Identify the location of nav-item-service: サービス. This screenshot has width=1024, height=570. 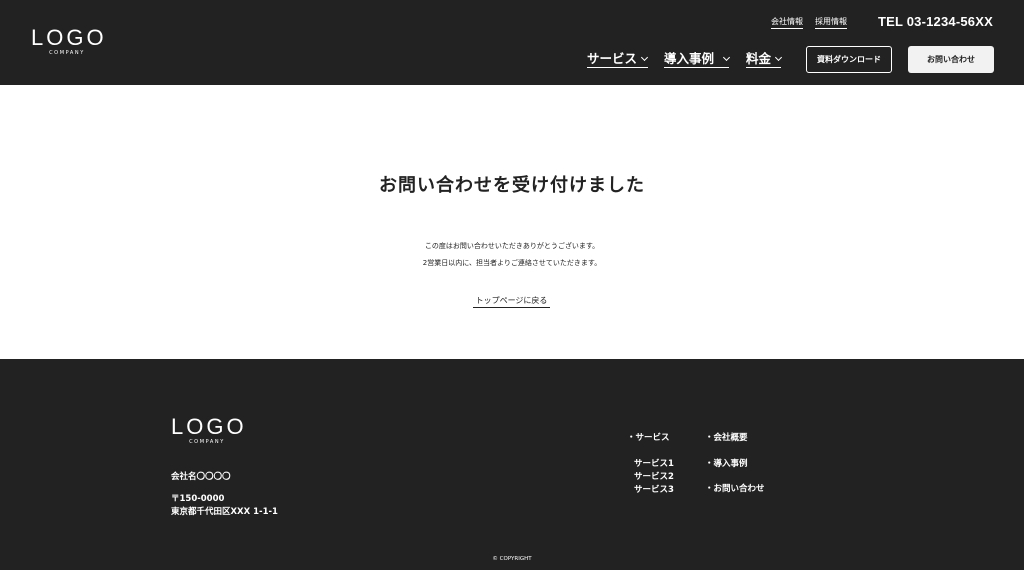
(618, 59).